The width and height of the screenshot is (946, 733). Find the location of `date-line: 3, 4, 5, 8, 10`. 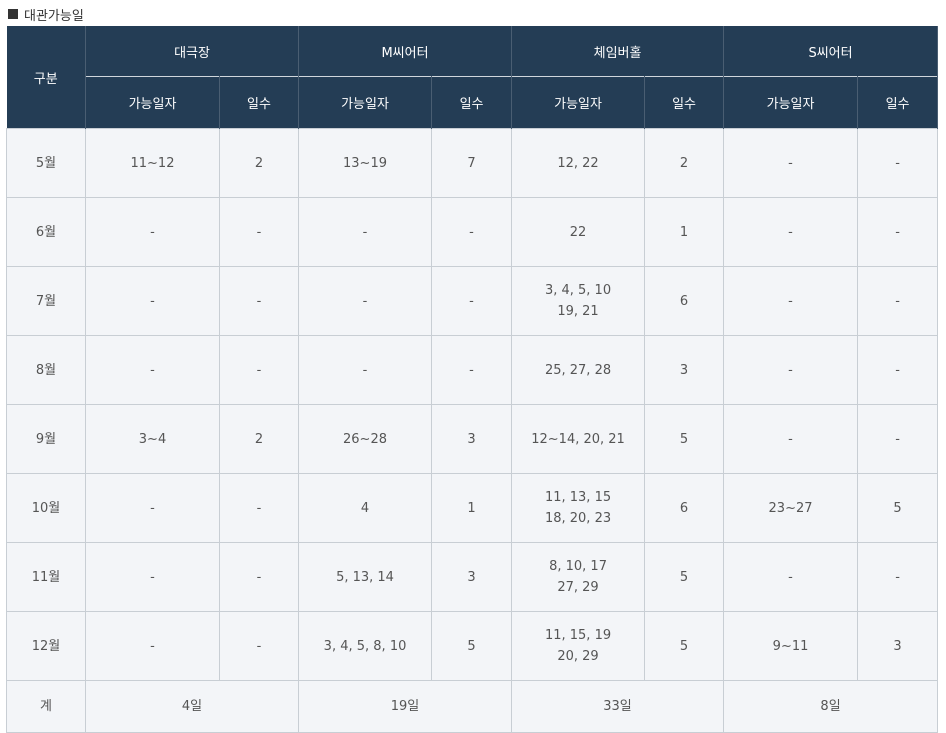

date-line: 3, 4, 5, 8, 10 is located at coordinates (365, 646).